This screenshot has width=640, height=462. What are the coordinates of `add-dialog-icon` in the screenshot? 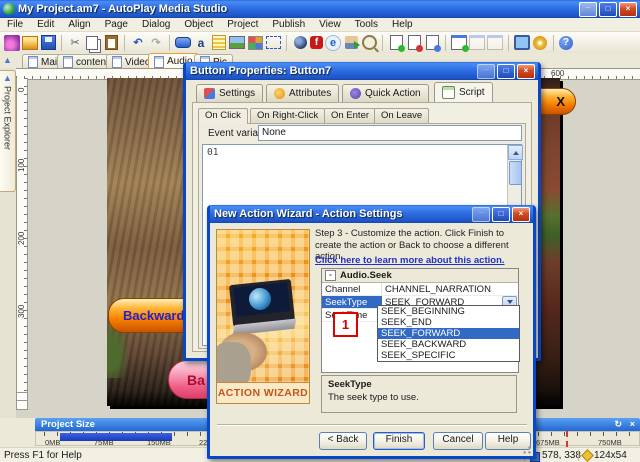 It's located at (460, 43).